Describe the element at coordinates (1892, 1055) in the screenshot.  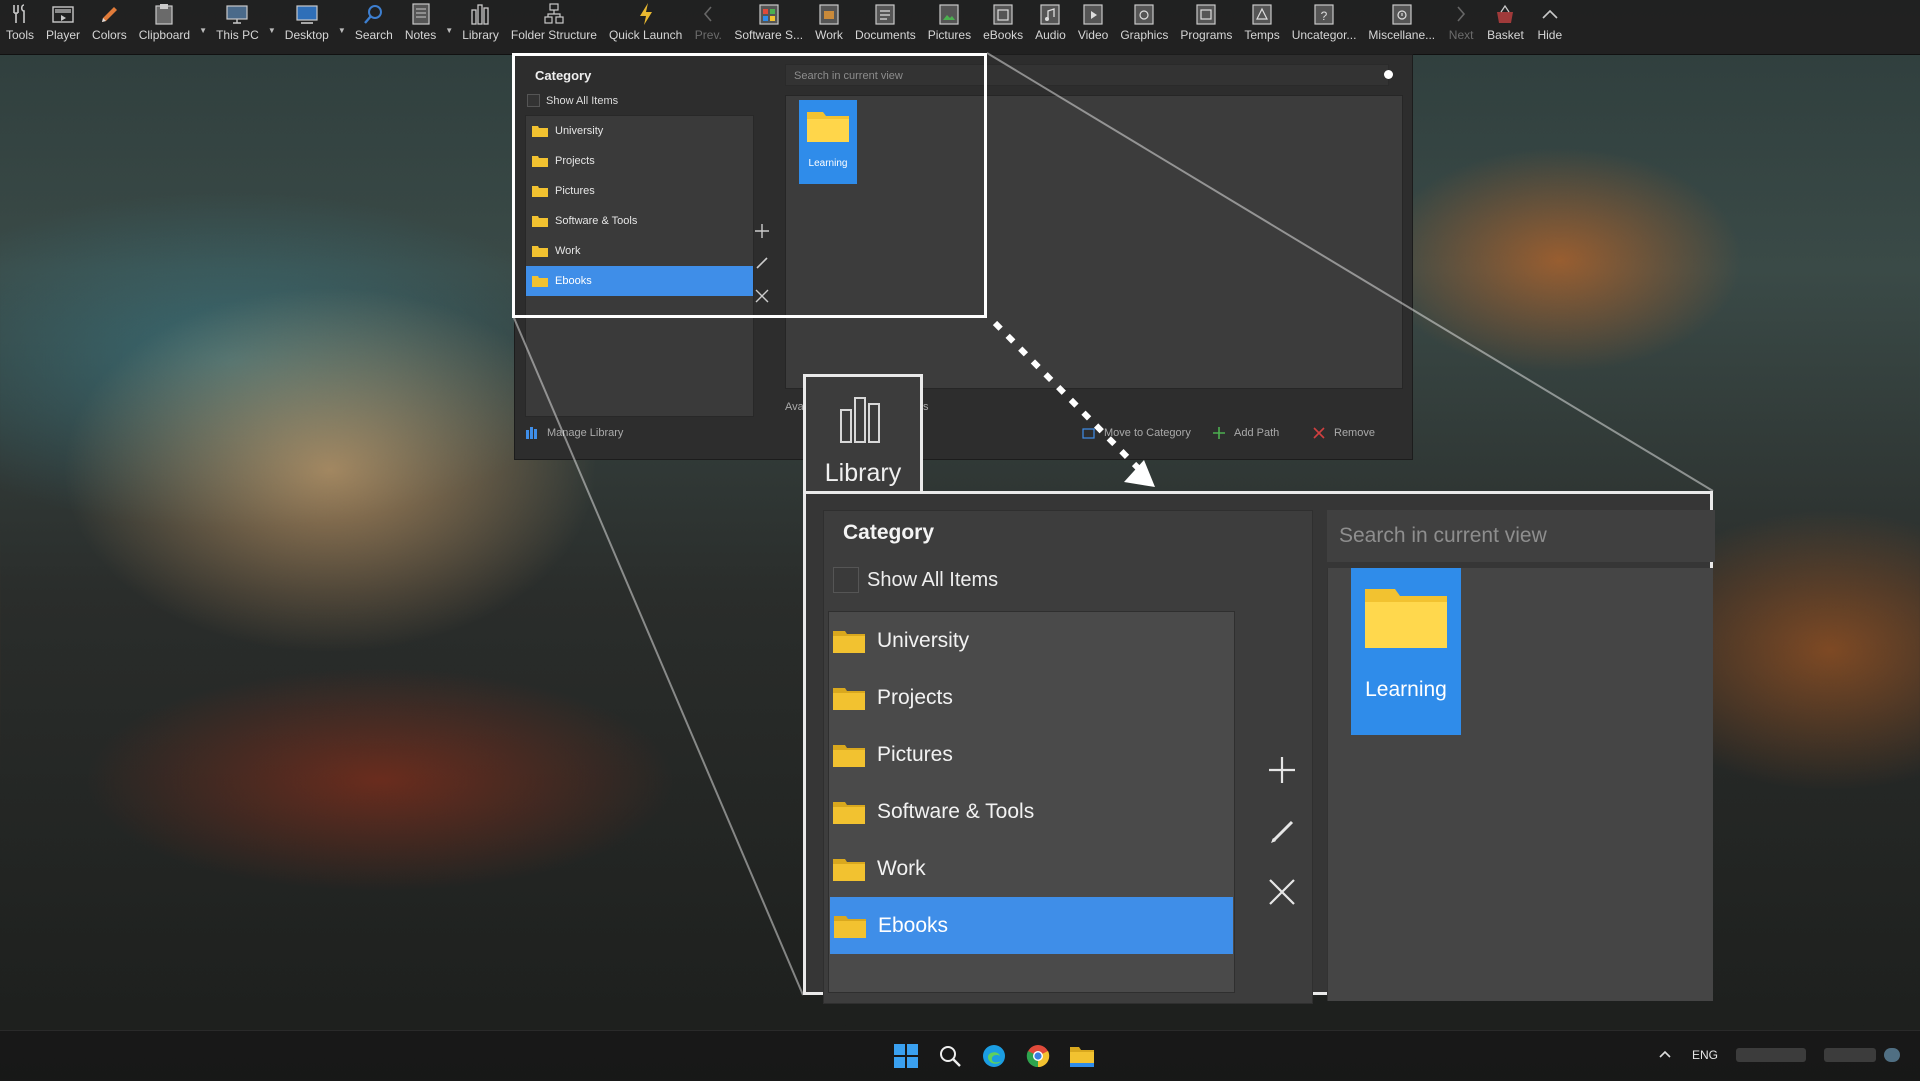
I see `notification-icon` at that location.